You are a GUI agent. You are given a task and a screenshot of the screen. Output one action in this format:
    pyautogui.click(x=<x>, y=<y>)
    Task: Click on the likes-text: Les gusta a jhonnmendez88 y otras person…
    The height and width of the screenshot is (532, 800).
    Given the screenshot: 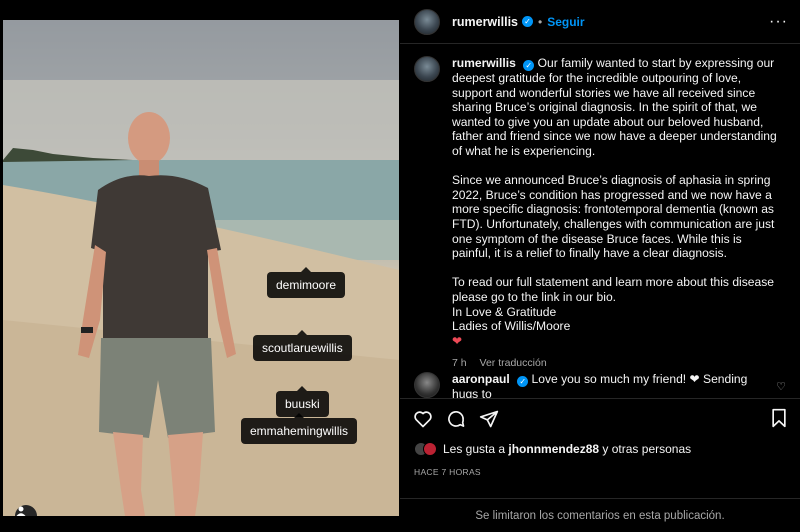 What is the action you would take?
    pyautogui.click(x=567, y=449)
    